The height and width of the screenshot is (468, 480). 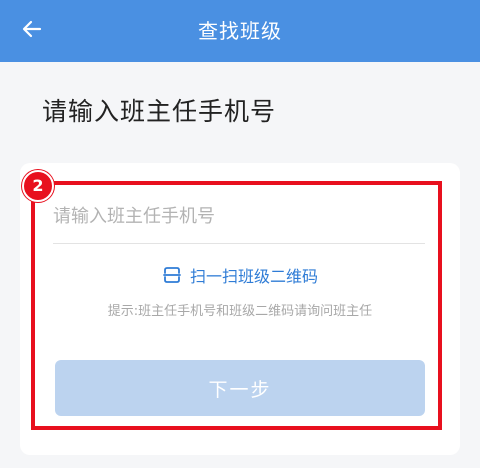 I want to click on page-heading: 请输入班主任手机号, so click(x=159, y=111).